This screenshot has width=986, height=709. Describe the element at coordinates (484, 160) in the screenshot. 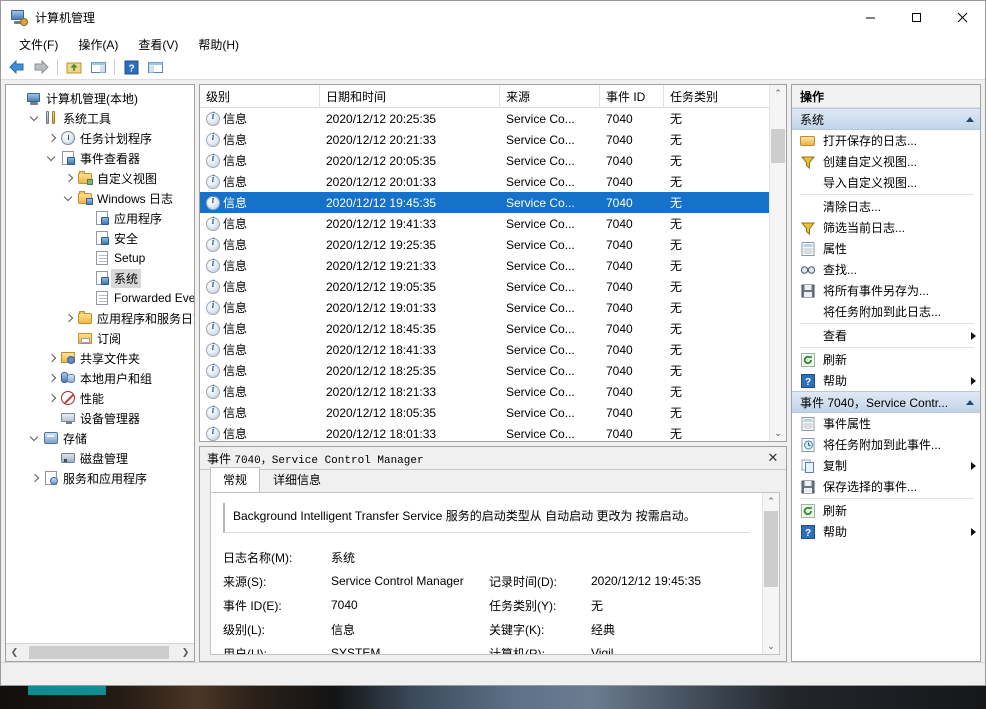

I see `table-row: 信息 2020/12/12 20:05:35 Service Co... 7040 无` at that location.